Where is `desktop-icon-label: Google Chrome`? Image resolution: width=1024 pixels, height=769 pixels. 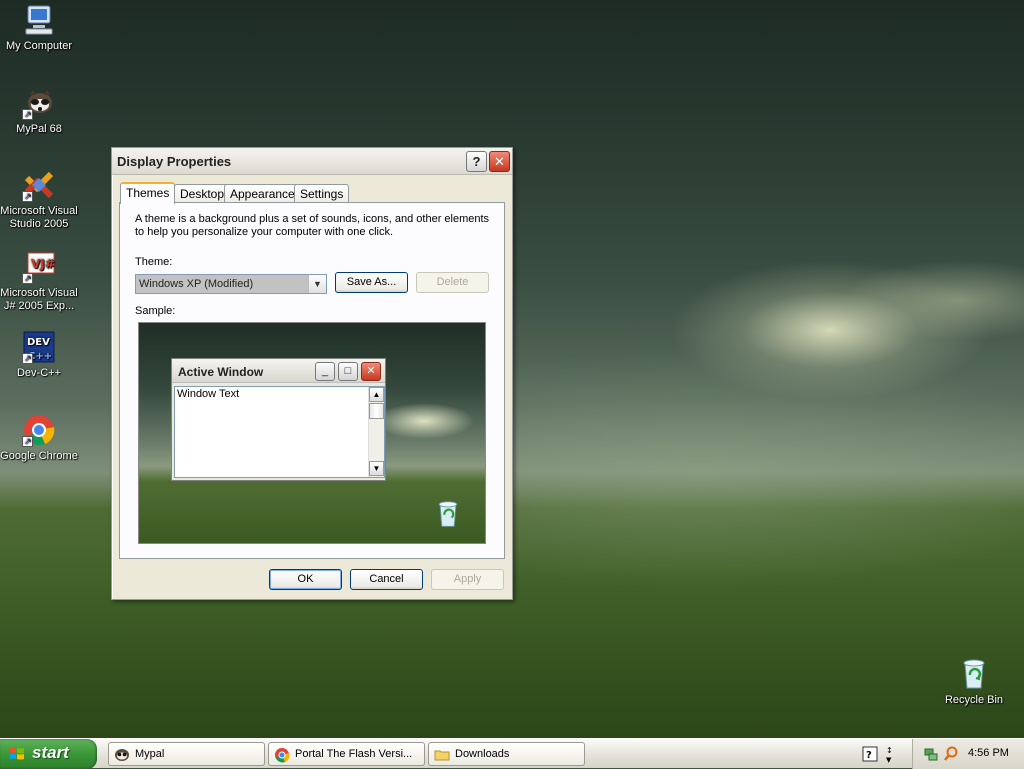
desktop-icon-label: Google Chrome is located at coordinates (39, 456).